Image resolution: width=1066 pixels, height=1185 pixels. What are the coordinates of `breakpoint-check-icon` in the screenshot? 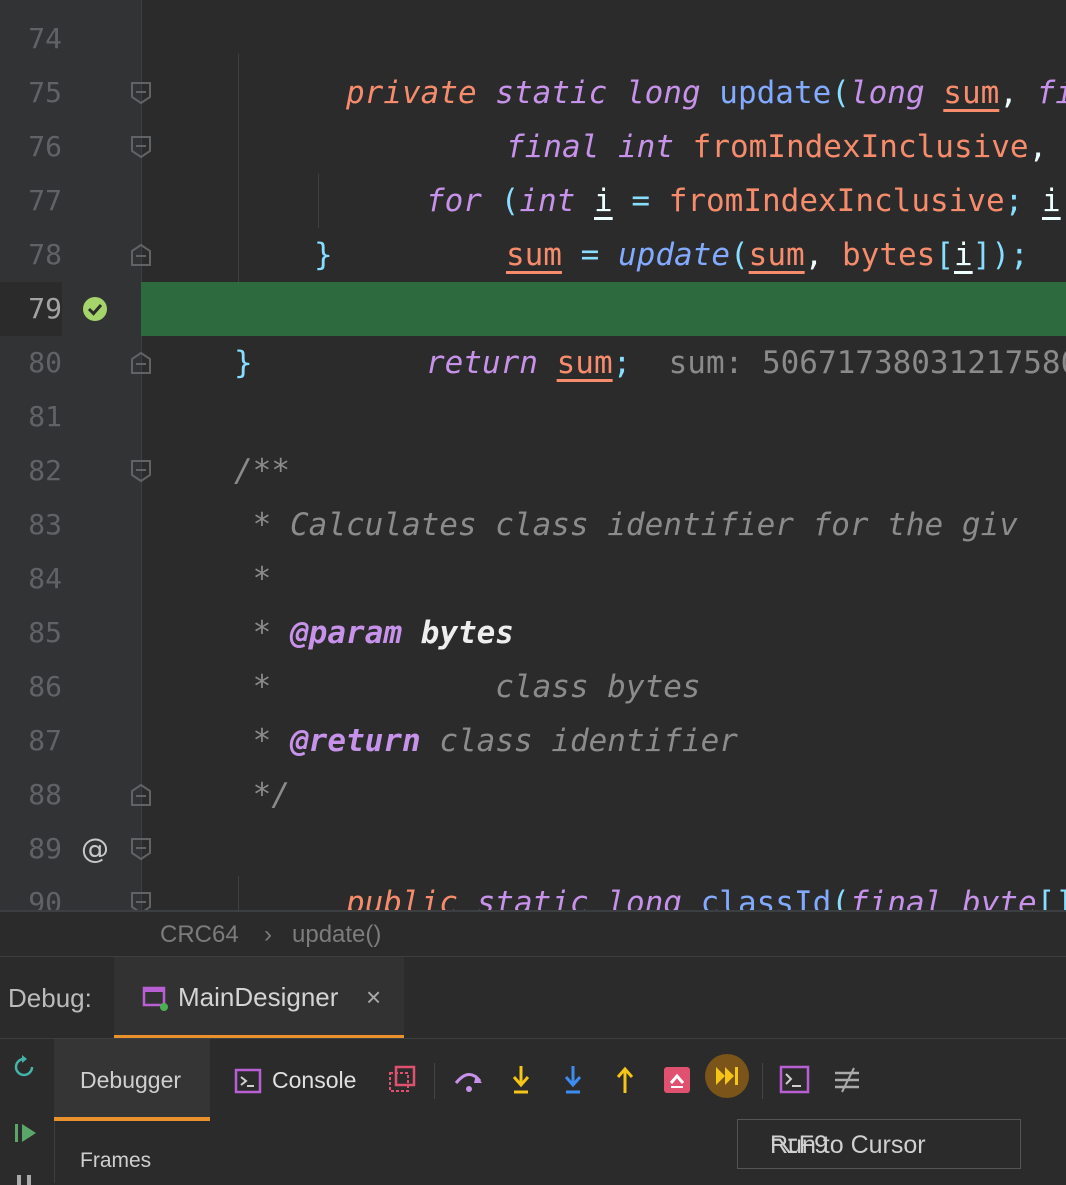 It's located at (95, 309).